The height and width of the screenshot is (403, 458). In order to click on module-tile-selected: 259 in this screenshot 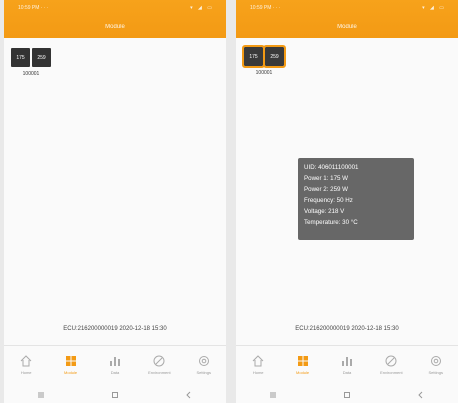, I will do `click(274, 56)`.